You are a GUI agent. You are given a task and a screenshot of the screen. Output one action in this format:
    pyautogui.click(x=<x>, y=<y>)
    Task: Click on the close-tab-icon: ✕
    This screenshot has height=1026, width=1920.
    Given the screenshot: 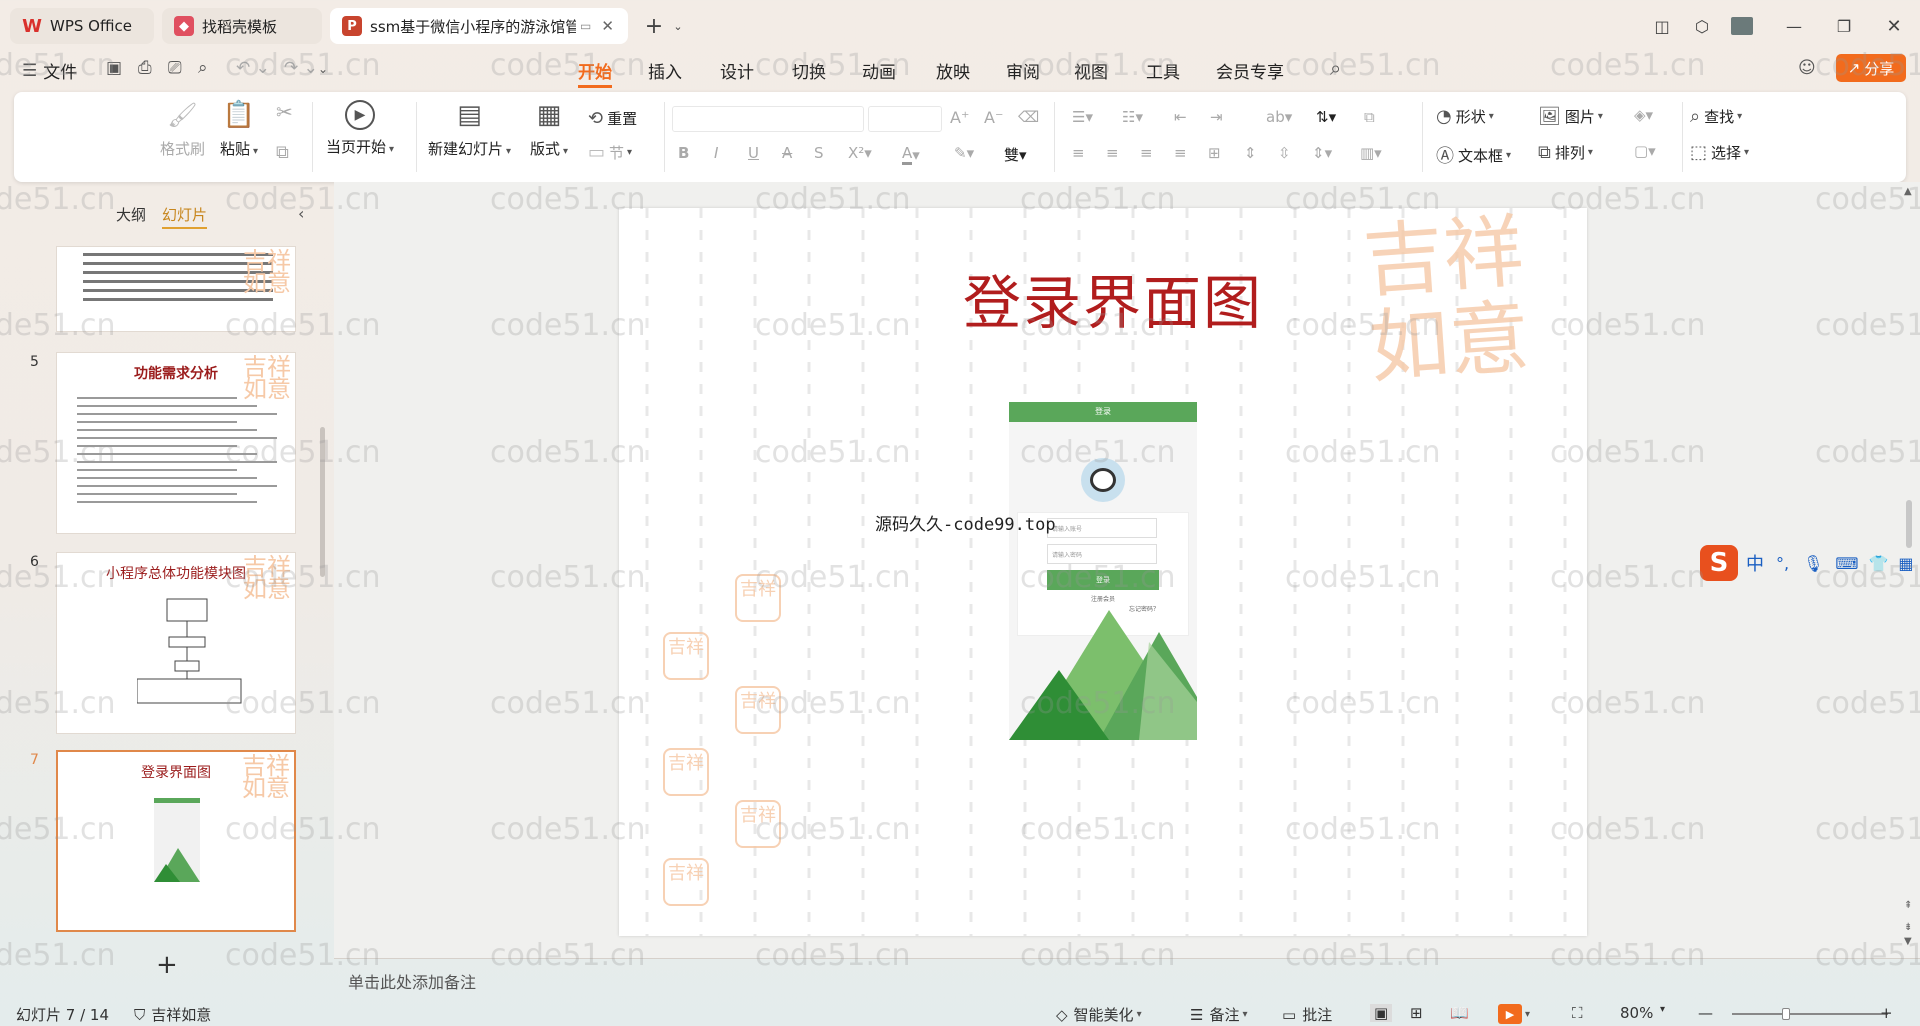 What is the action you would take?
    pyautogui.click(x=607, y=26)
    